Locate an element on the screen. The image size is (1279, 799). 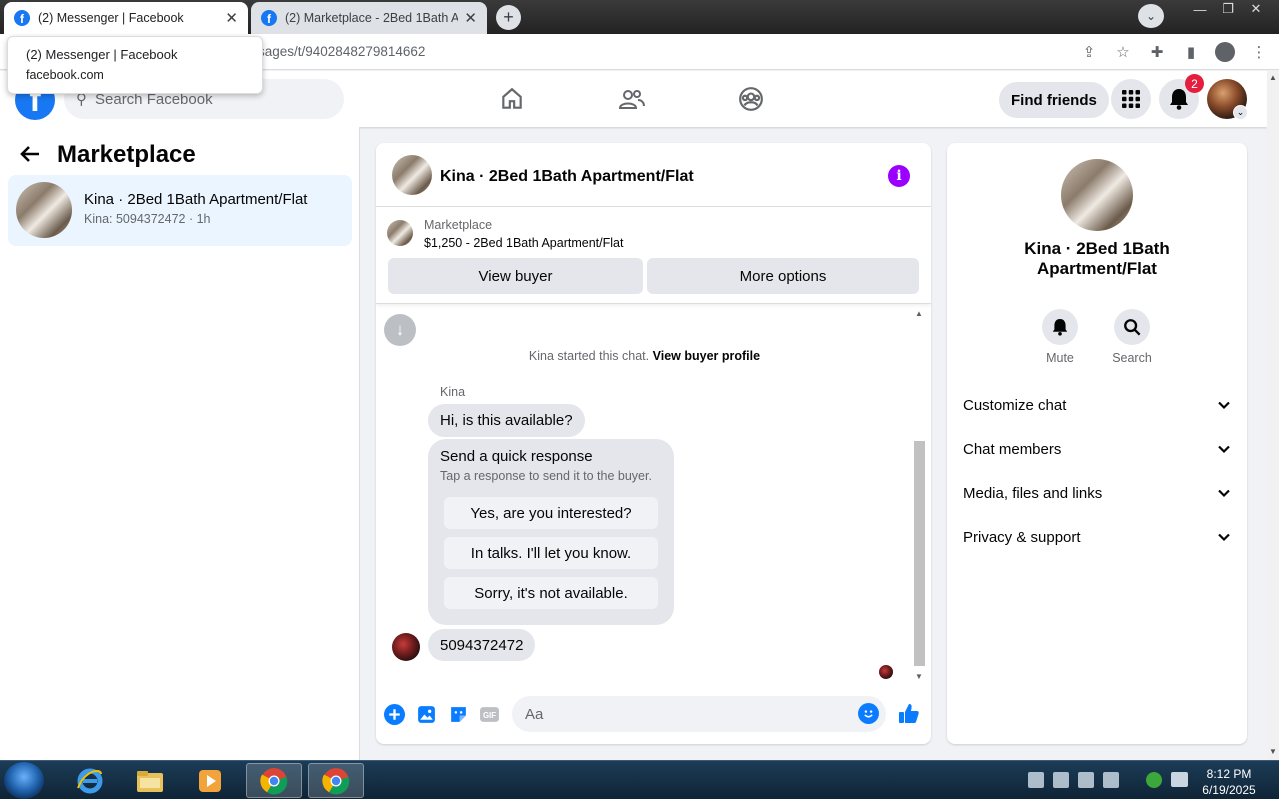
message-bubble: 5094372472 is located at coordinates (482, 645).